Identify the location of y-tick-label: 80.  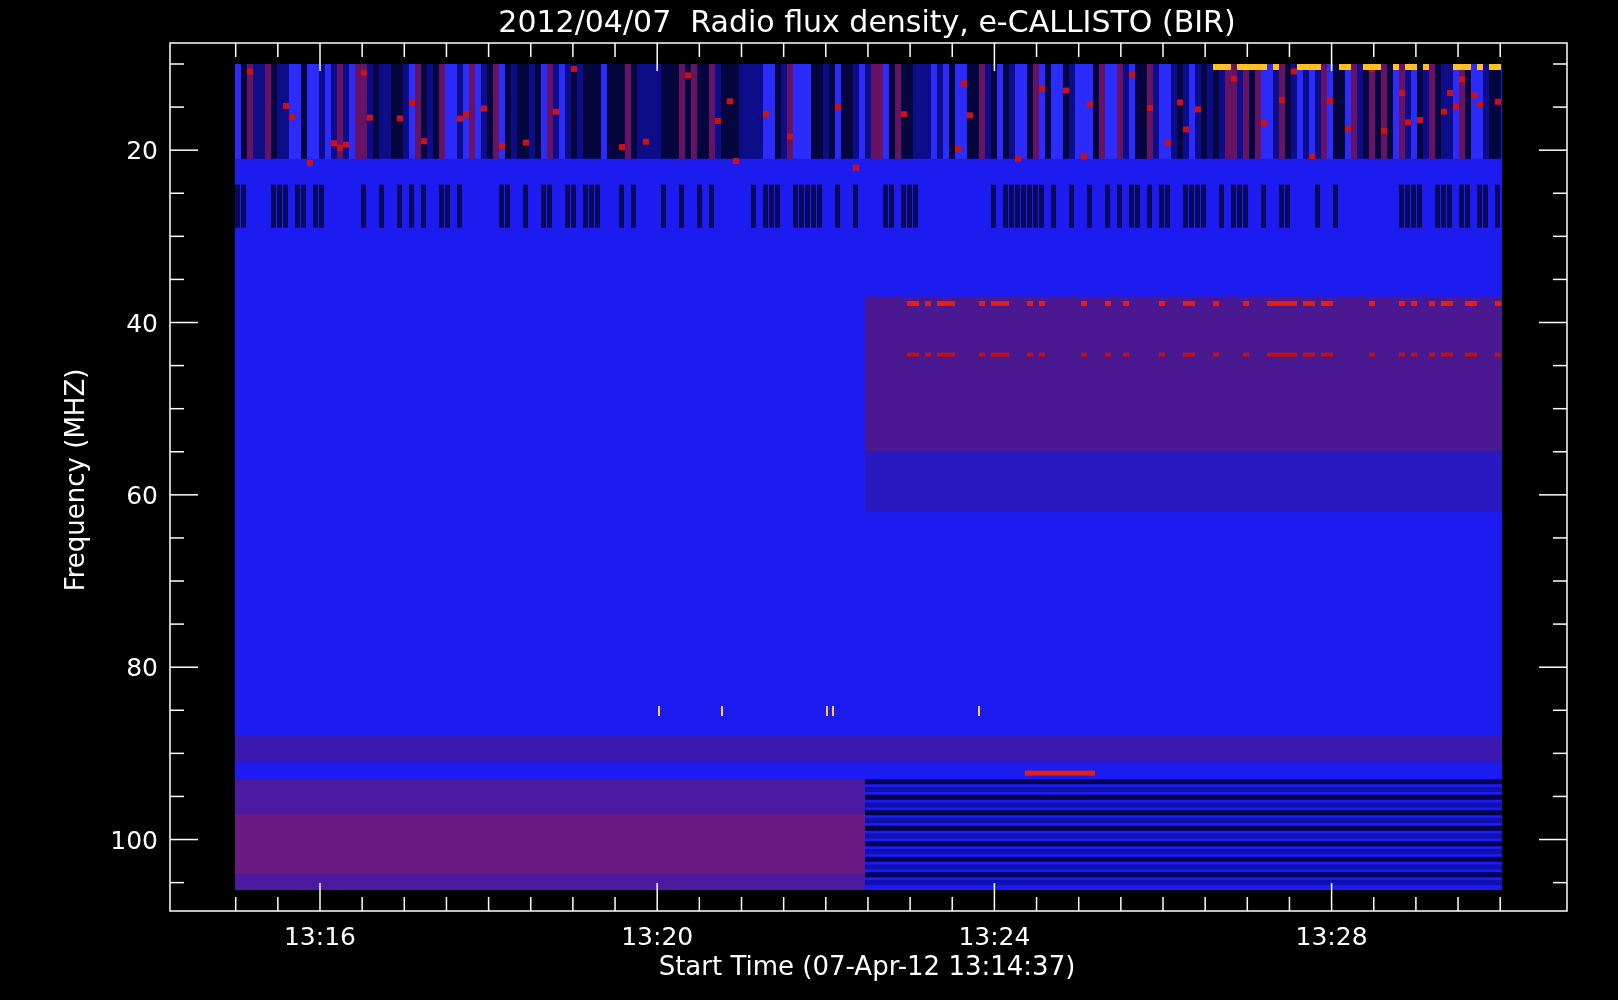
(142, 668).